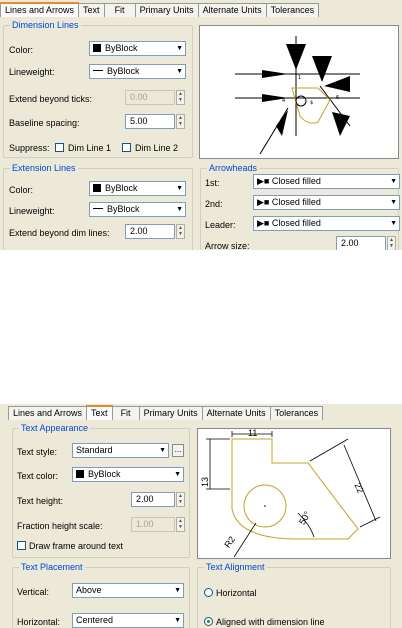 The width and height of the screenshot is (402, 628). I want to click on ext-line-color-select: ByBlock ▼, so click(137, 188).